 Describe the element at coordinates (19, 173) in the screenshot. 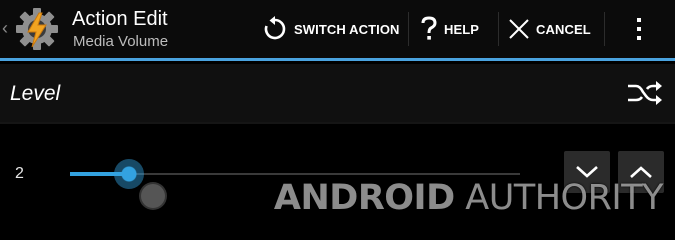

I see `level-value: 2` at that location.